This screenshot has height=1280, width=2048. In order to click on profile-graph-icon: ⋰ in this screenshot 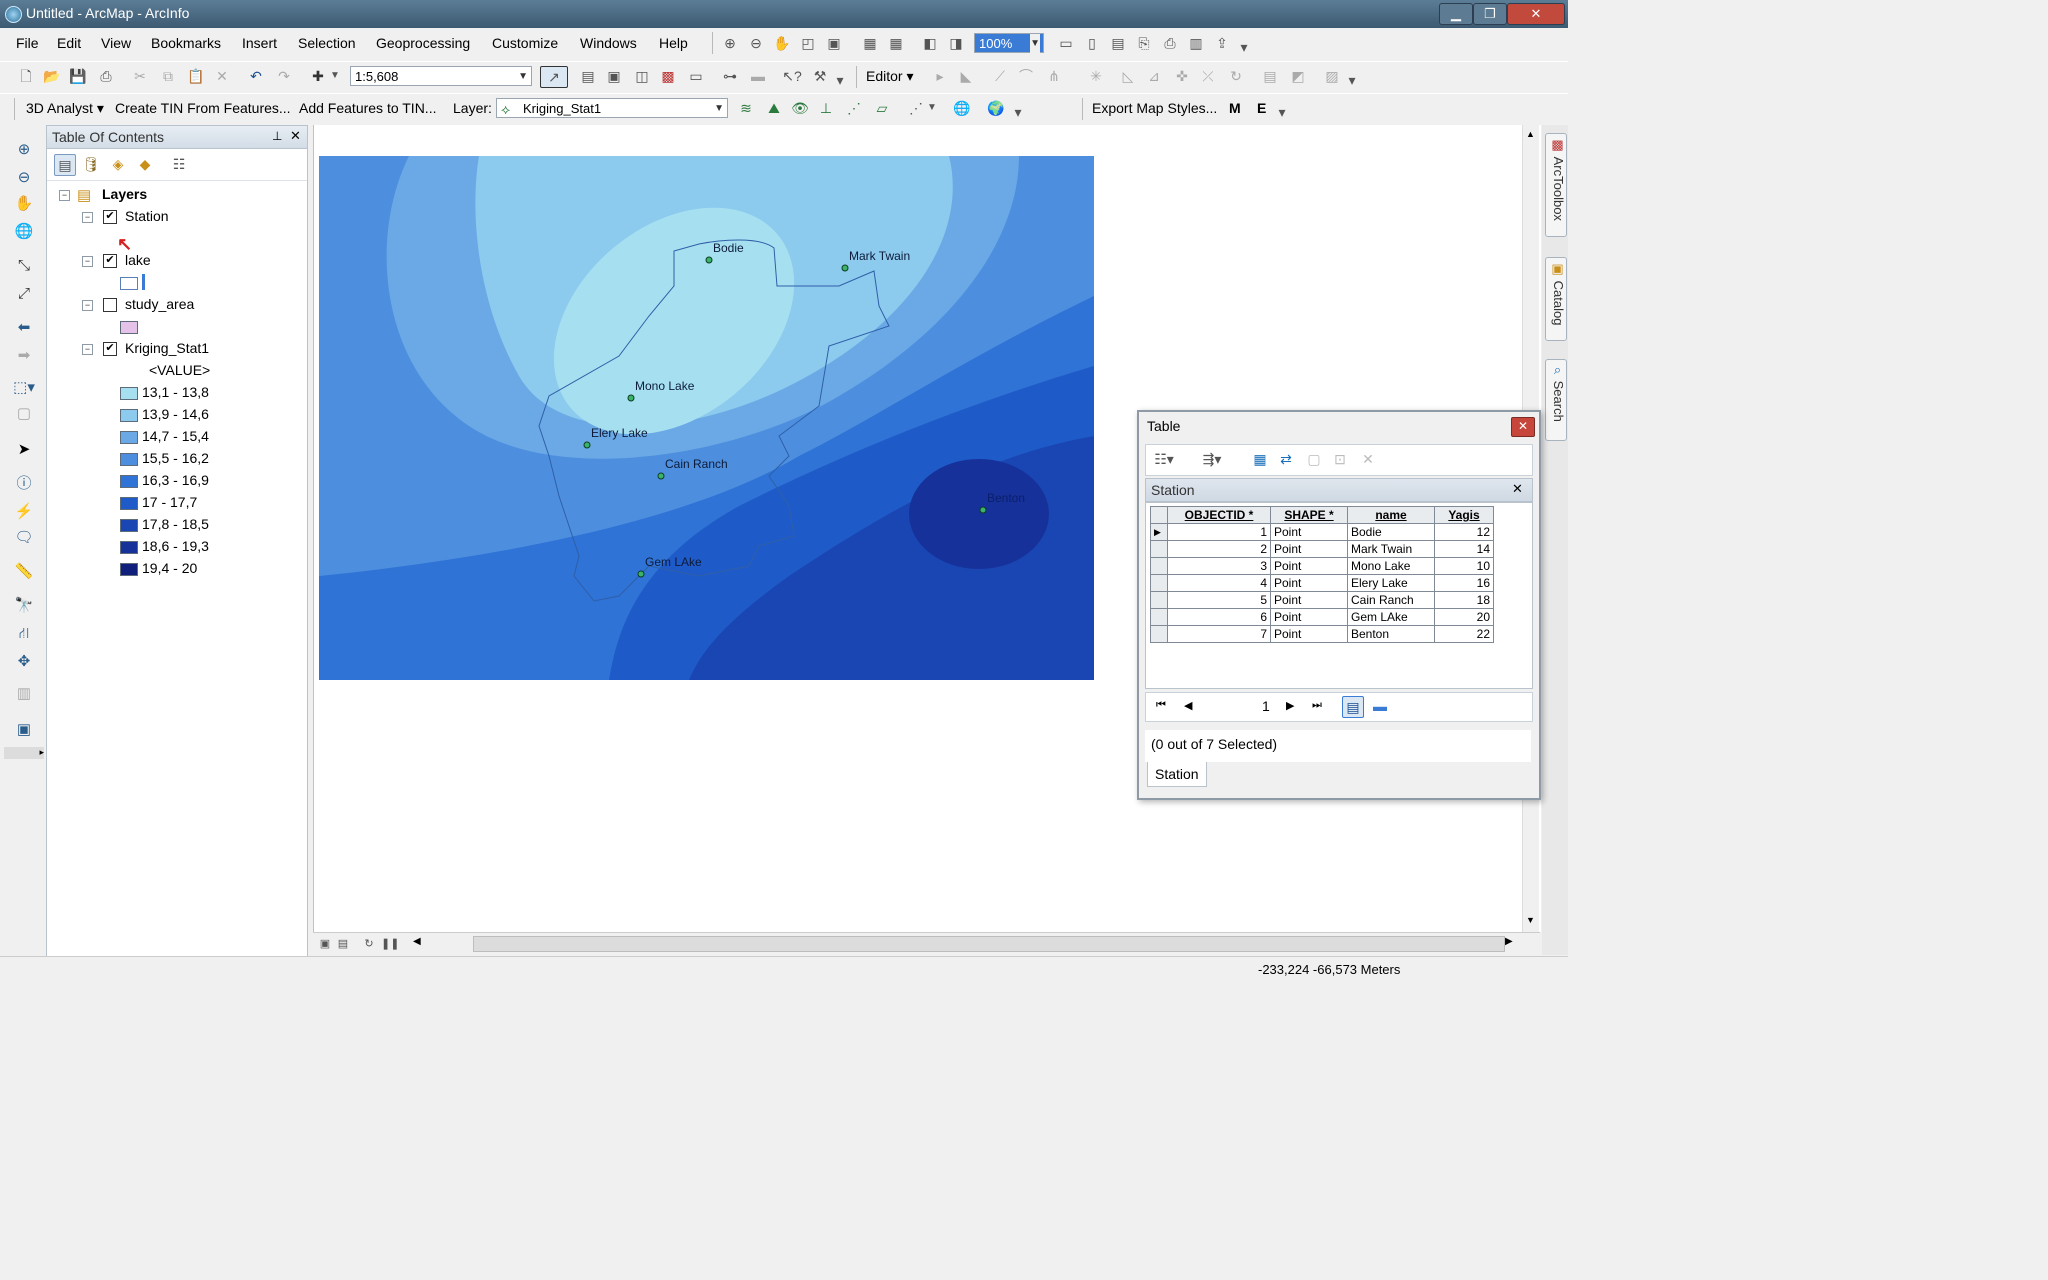, I will do `click(916, 108)`.